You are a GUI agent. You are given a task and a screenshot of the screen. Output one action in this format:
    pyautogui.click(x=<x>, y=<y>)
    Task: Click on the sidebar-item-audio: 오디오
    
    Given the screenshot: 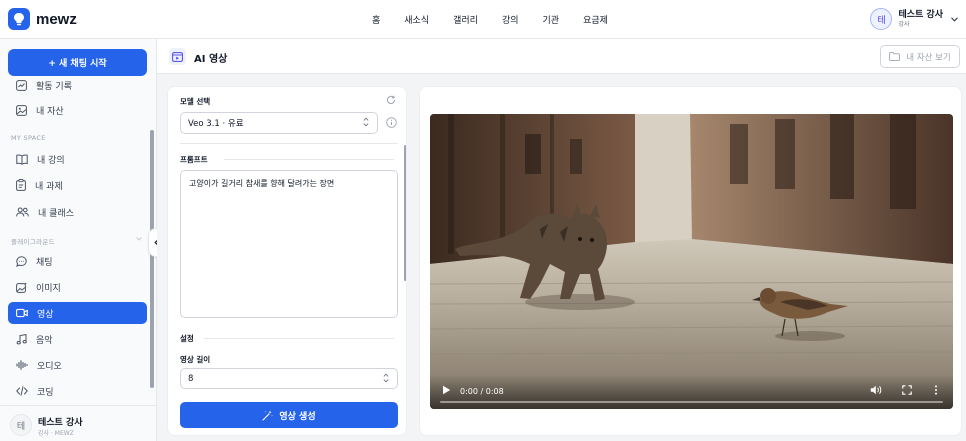 What is the action you would take?
    pyautogui.click(x=77, y=365)
    